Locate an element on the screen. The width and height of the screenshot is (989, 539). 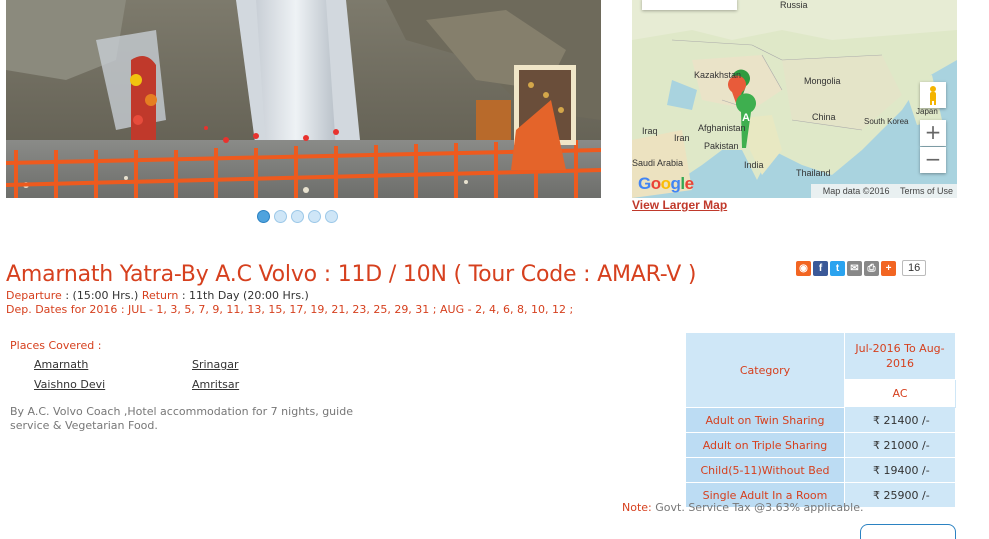
places-covered-heading: Places Covered : is located at coordinates (56, 345).